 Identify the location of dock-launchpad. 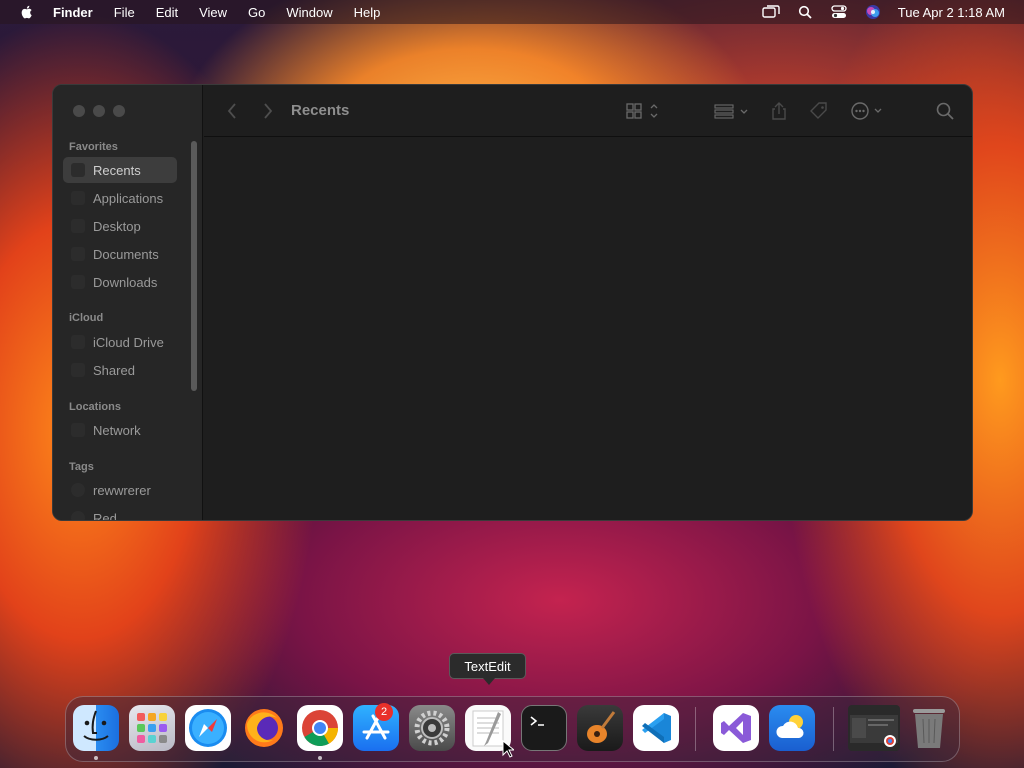
(152, 728).